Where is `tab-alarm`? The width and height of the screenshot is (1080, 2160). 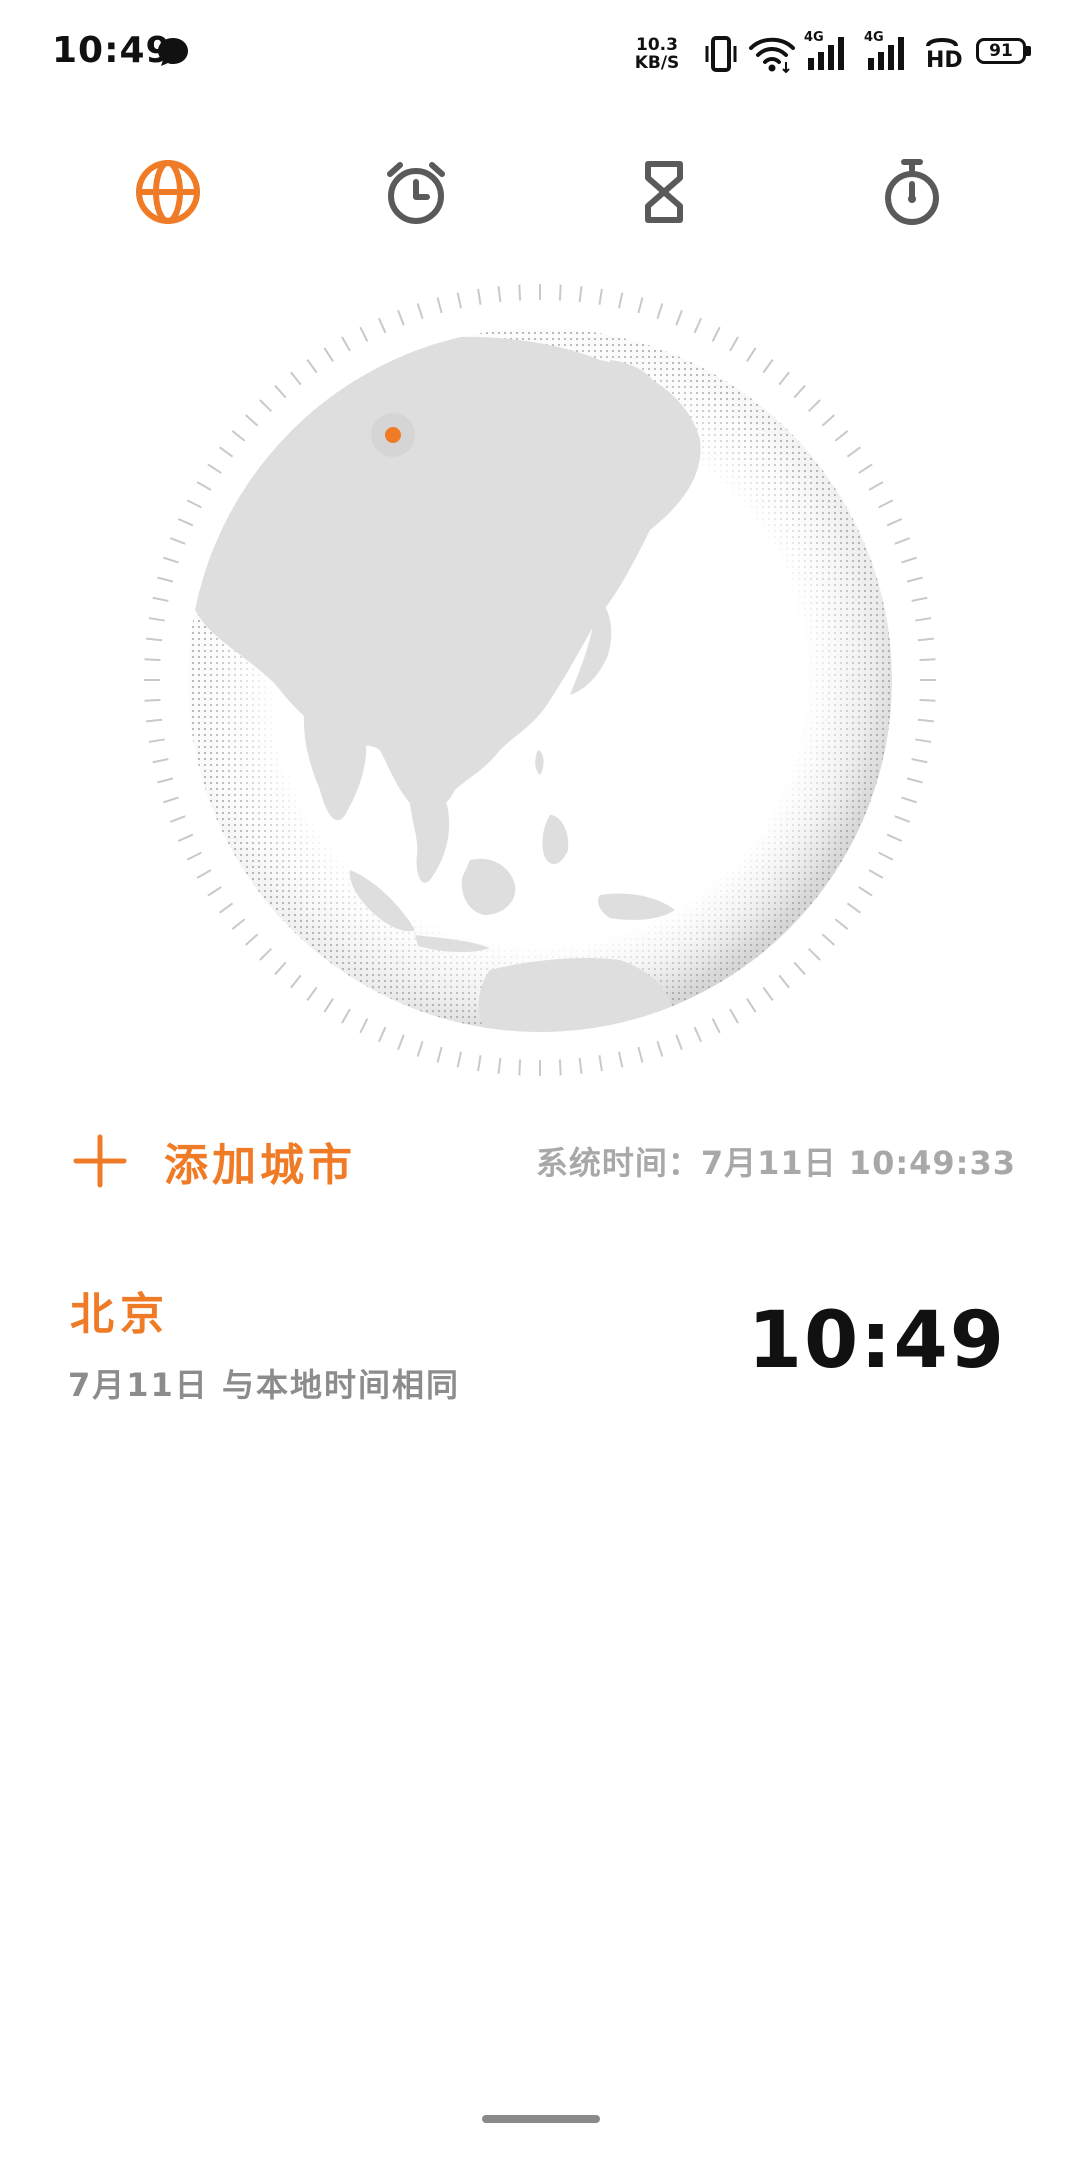
tab-alarm is located at coordinates (416, 192).